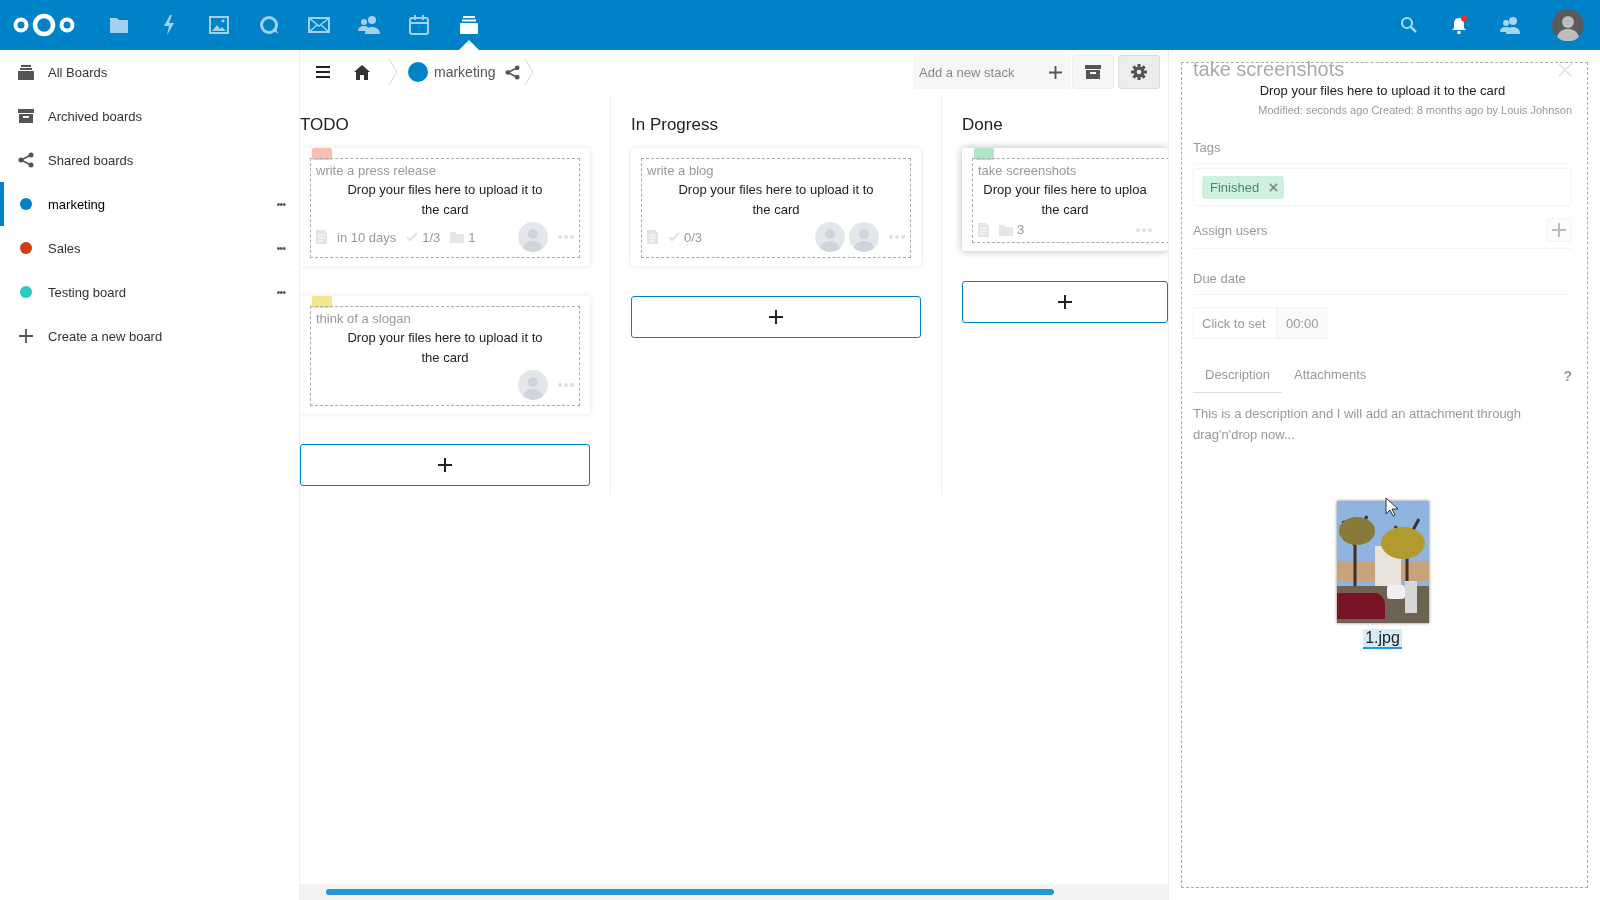 This screenshot has height=900, width=1600. I want to click on search-icon, so click(1409, 25).